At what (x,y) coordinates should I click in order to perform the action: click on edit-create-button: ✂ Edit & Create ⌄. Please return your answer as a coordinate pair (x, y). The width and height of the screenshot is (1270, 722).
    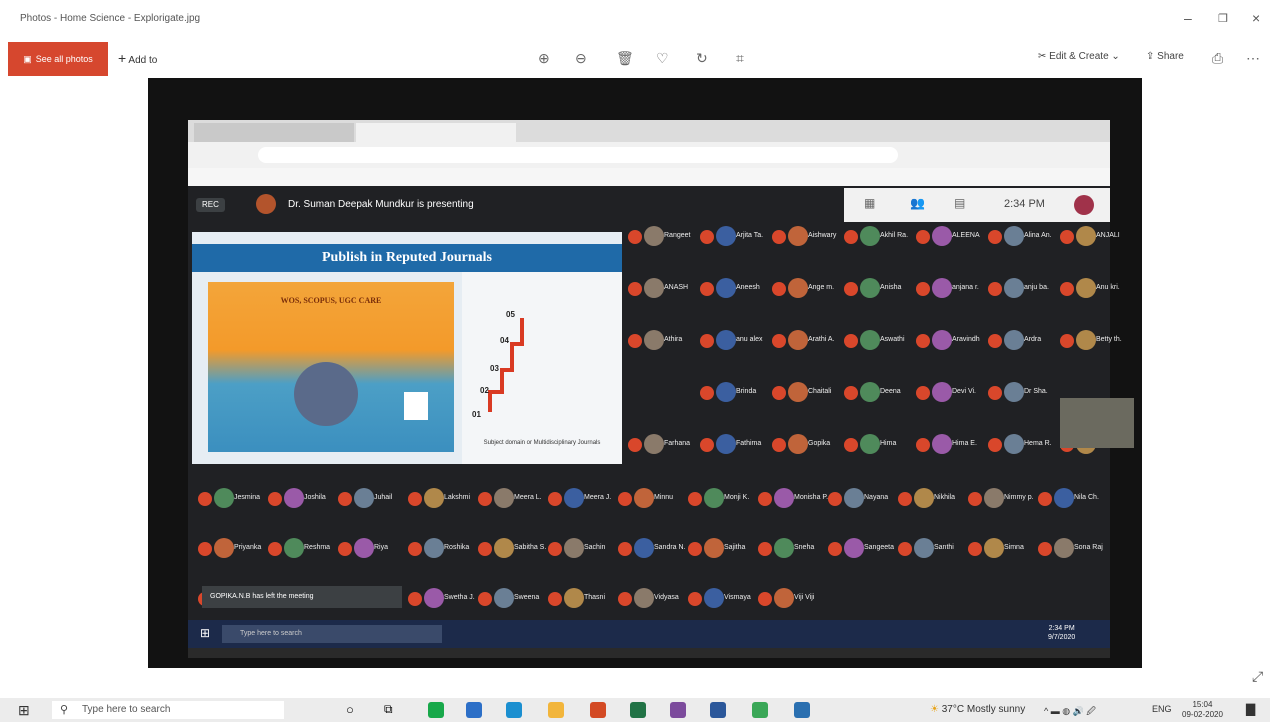
    Looking at the image, I should click on (1079, 56).